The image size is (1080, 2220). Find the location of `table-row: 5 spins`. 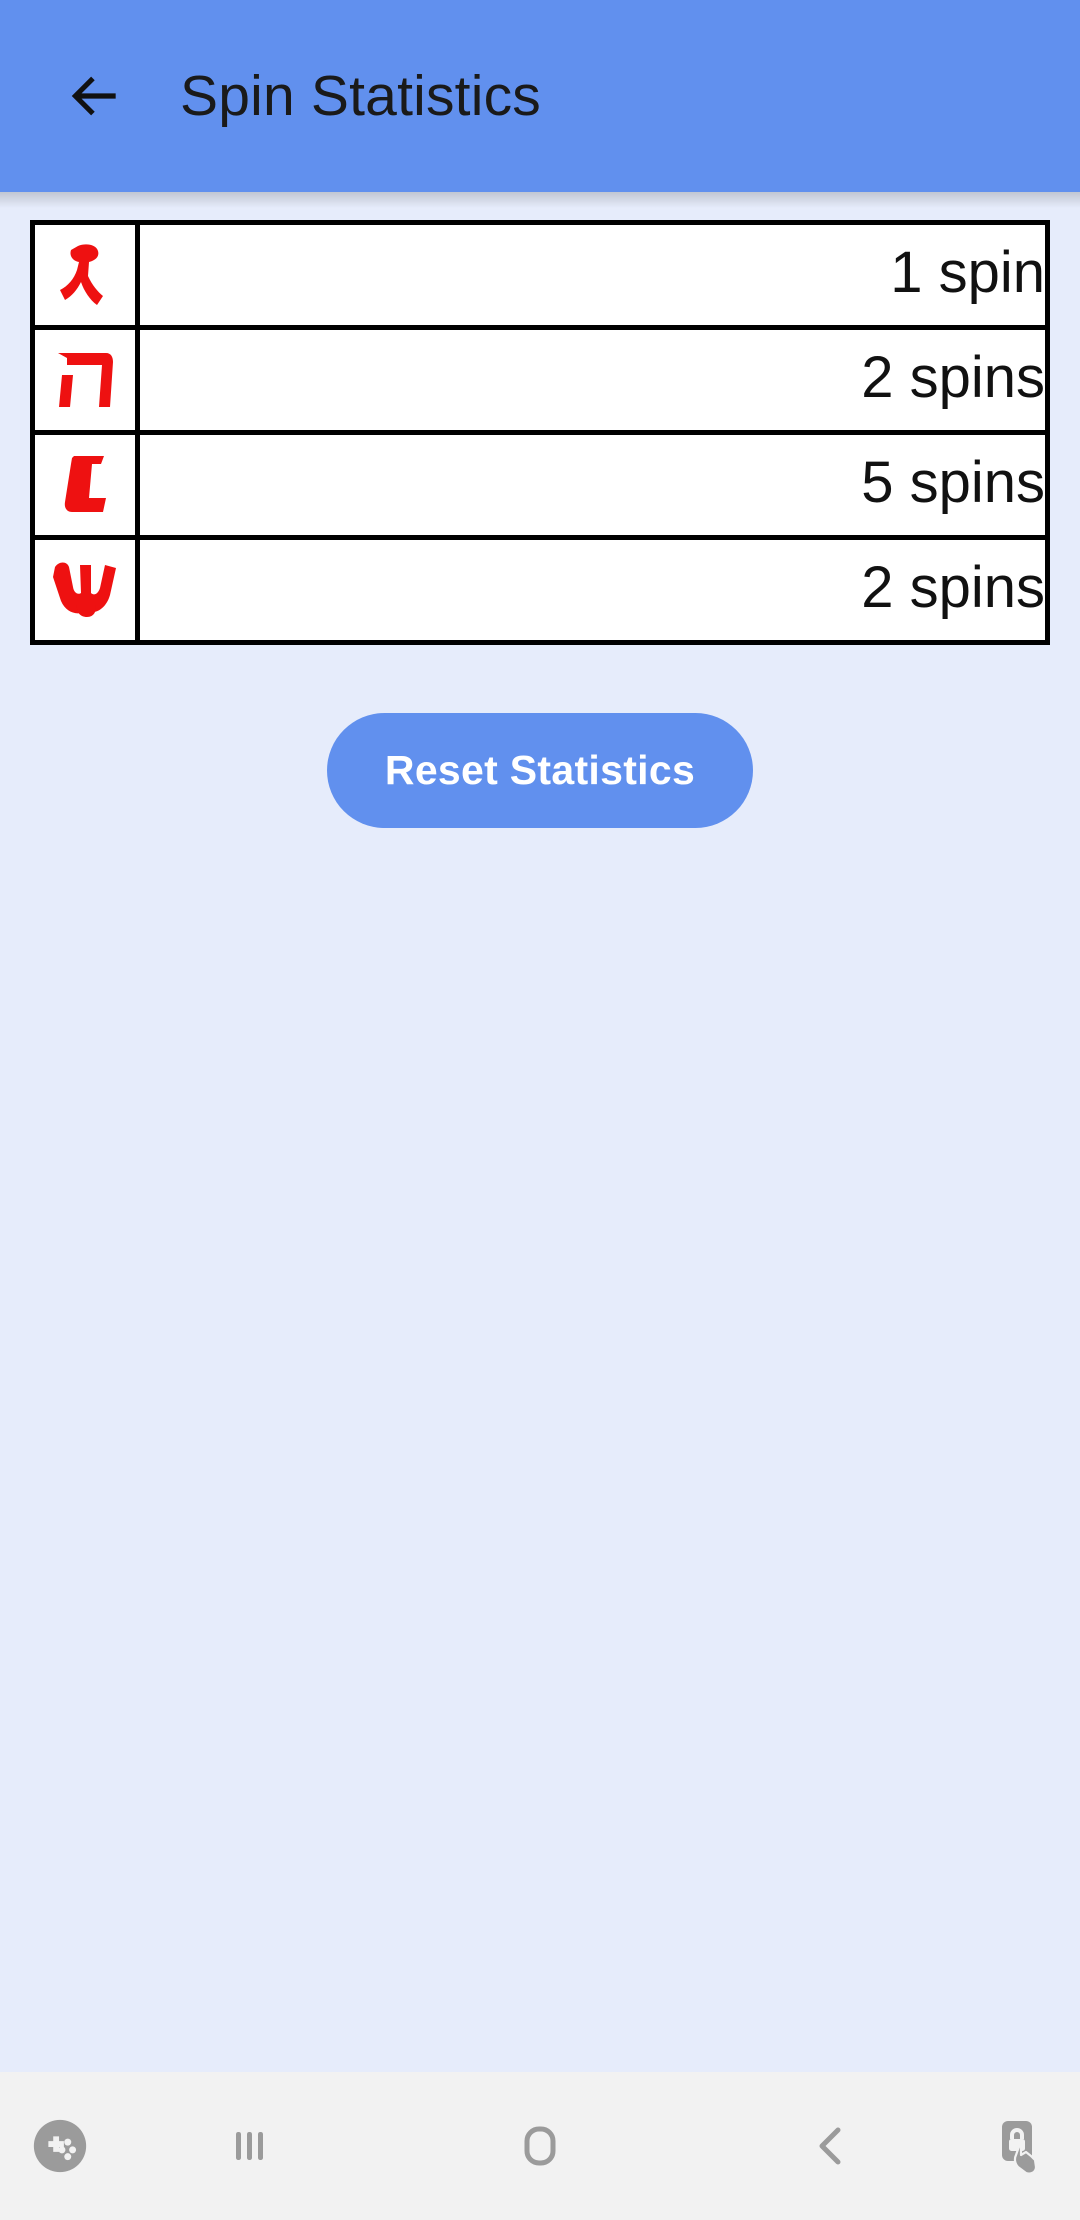

table-row: 5 spins is located at coordinates (540, 485).